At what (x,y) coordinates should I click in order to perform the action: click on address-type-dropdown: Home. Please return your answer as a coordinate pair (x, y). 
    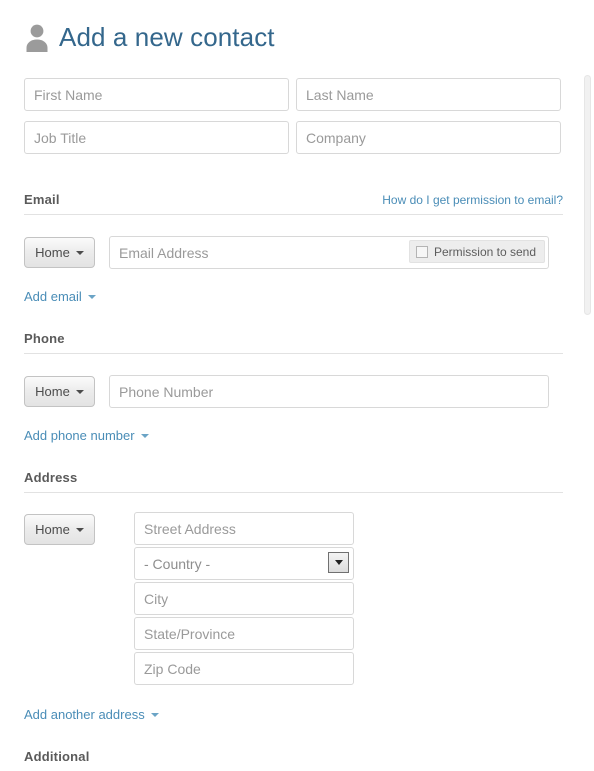
    Looking at the image, I should click on (59, 529).